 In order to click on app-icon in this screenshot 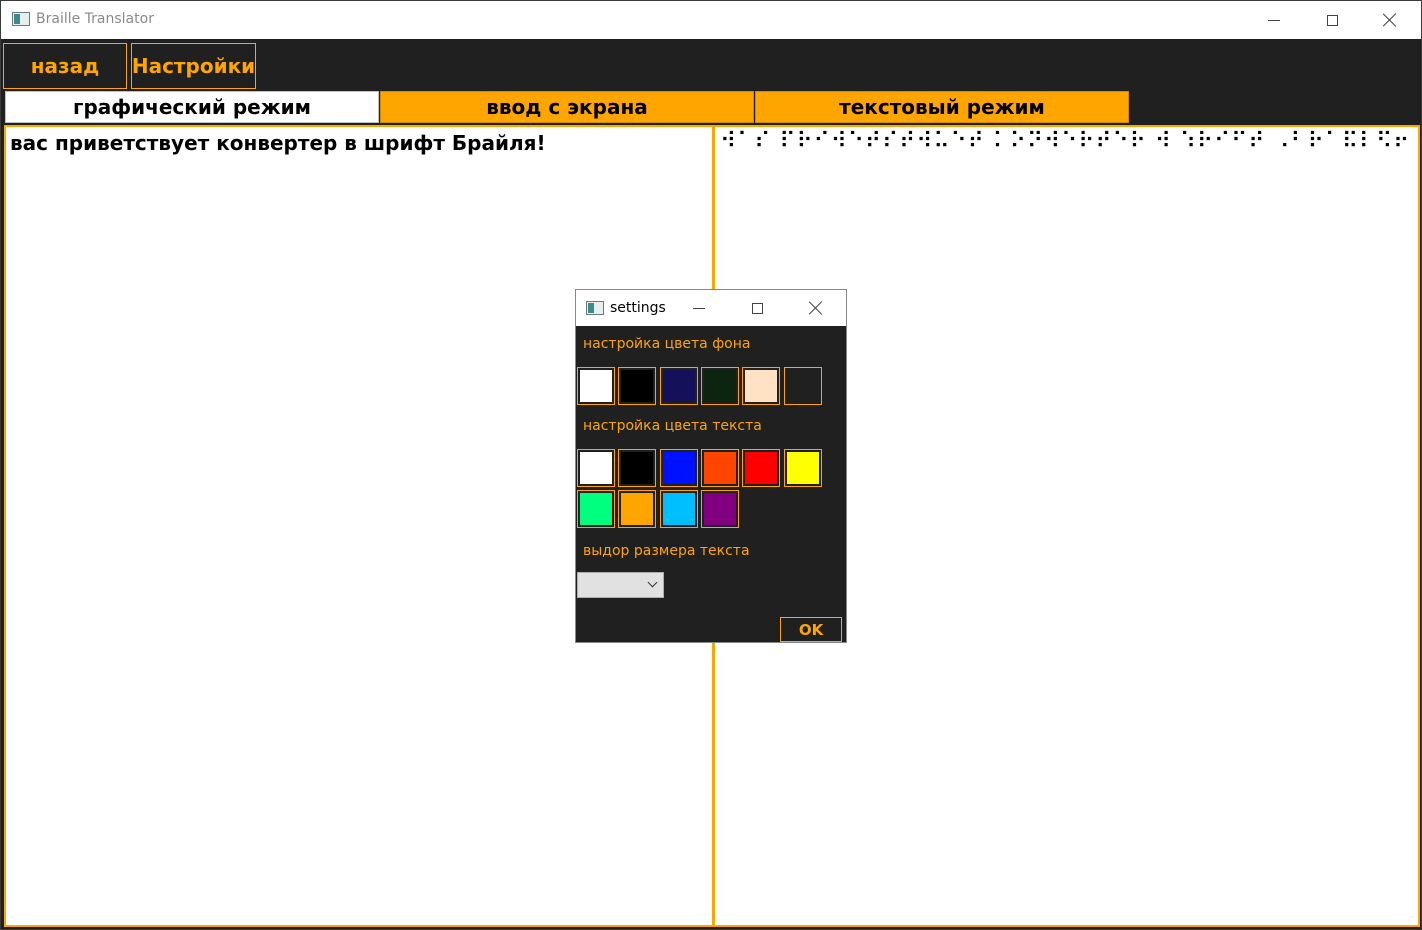, I will do `click(21, 19)`.